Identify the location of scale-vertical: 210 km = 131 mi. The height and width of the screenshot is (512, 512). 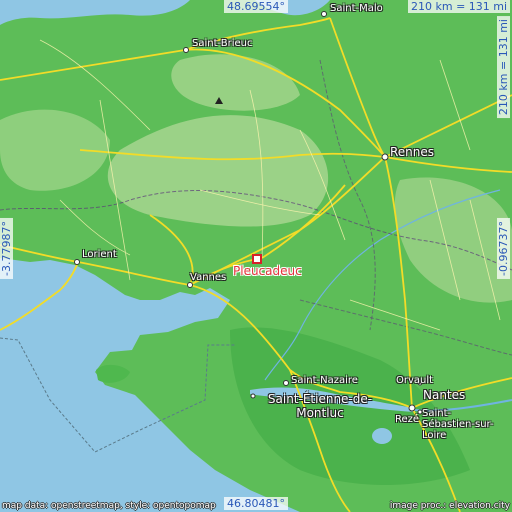
(503, 67).